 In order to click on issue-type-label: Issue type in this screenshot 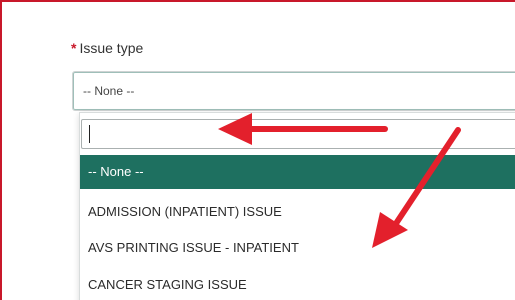, I will do `click(111, 48)`.